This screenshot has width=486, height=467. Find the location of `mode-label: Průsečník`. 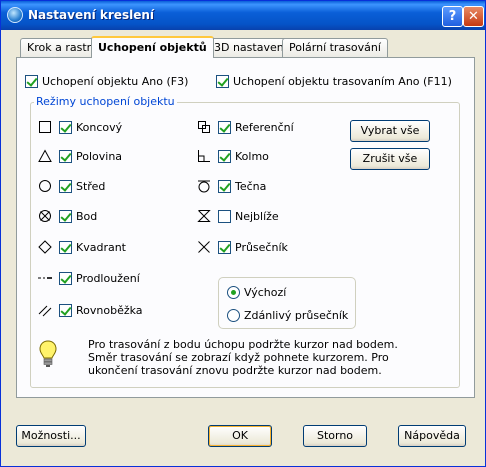

mode-label: Průsečník is located at coordinates (261, 247).